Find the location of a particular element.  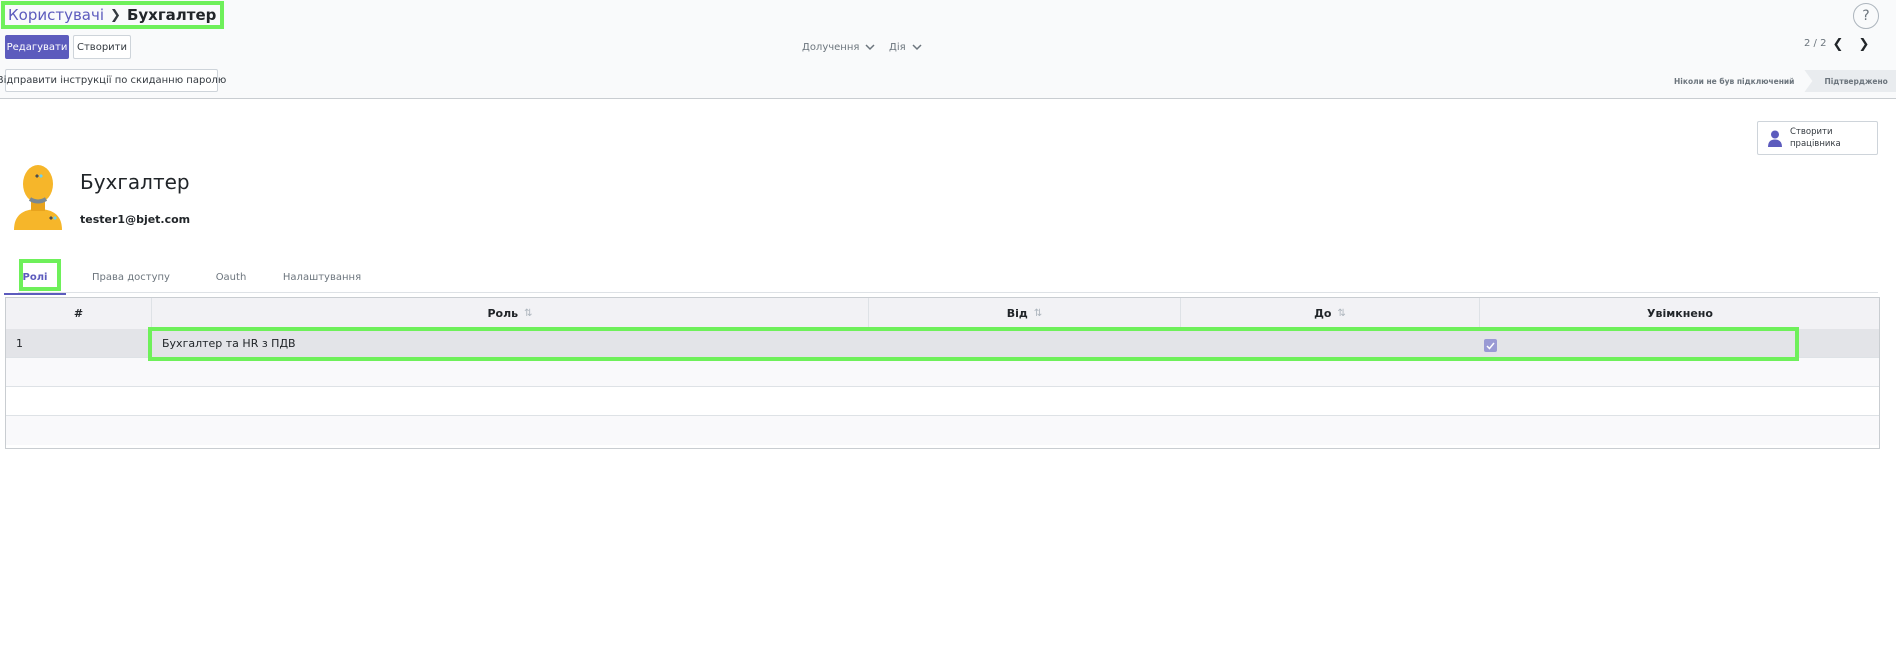

column-header-index-label: # is located at coordinates (78, 313).